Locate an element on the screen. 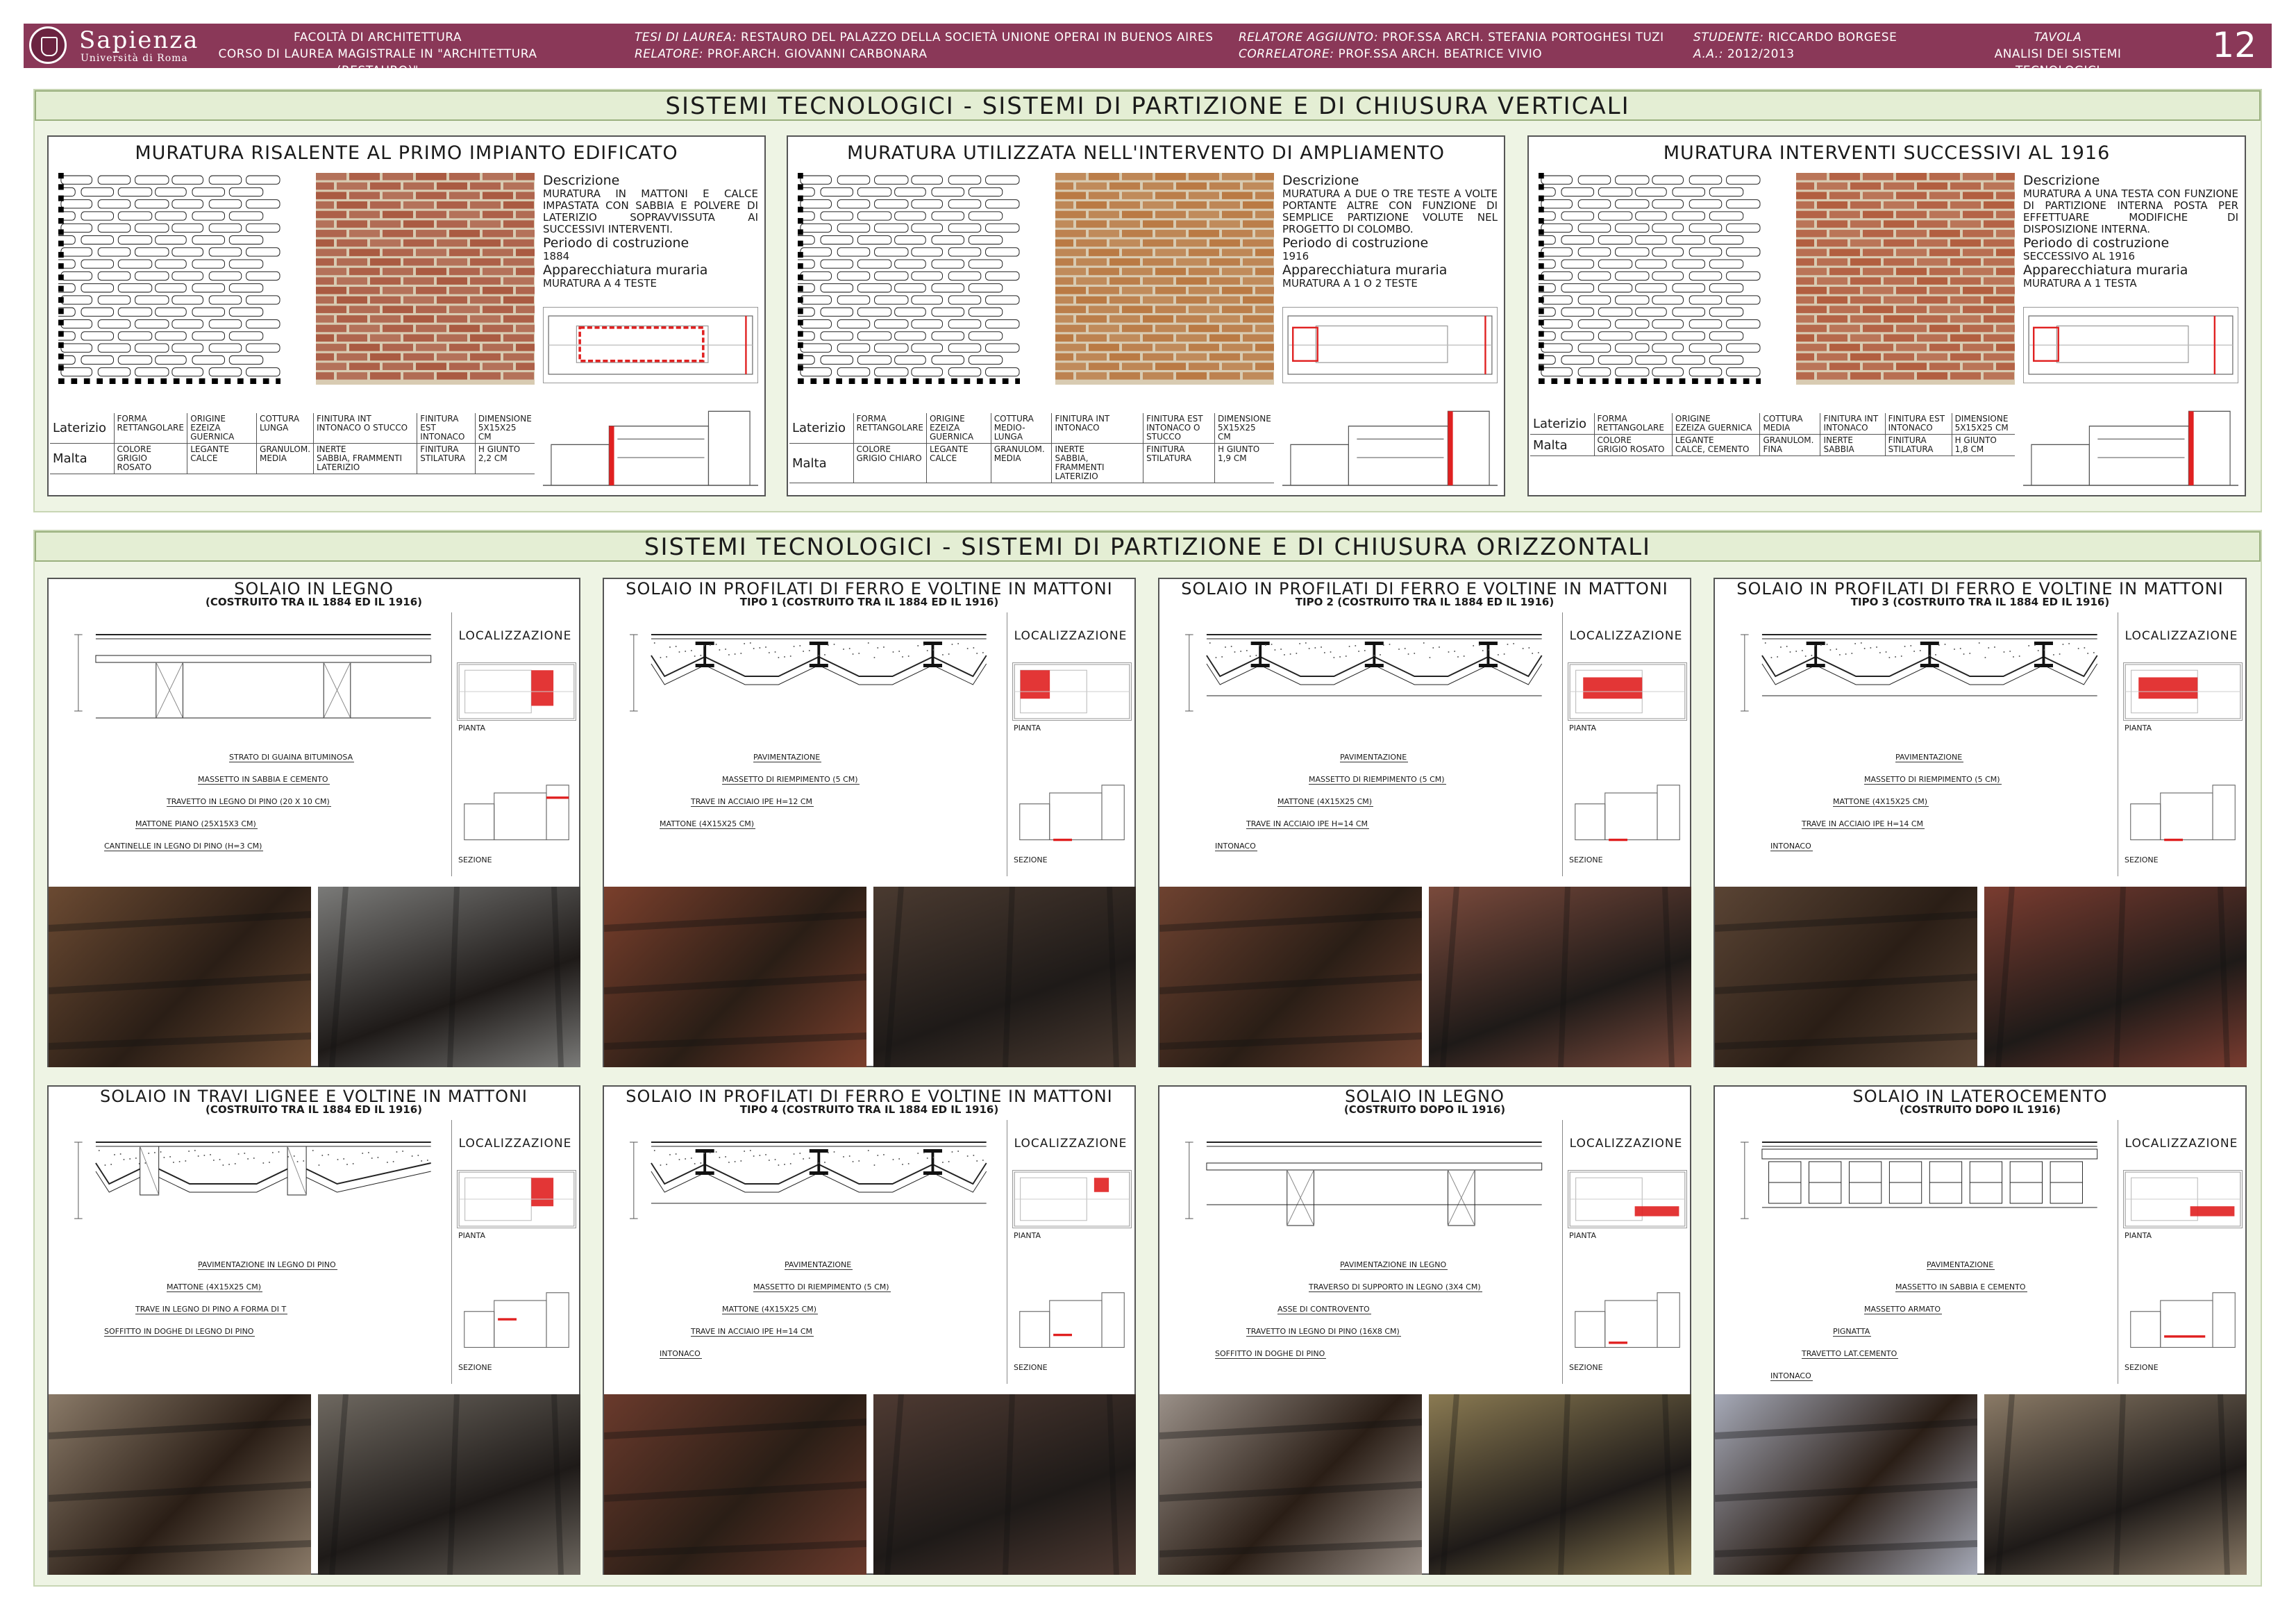 The height and width of the screenshot is (1622, 2296). layer-label: Massetto di riempimento (5 cm) is located at coordinates (791, 780).